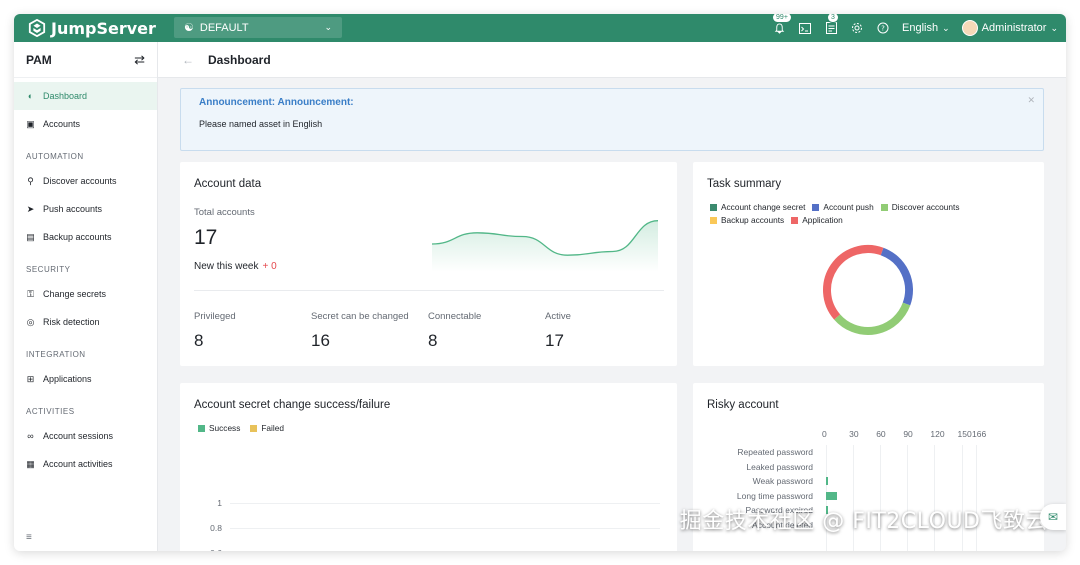 The width and height of the screenshot is (1080, 565). What do you see at coordinates (545, 246) in the screenshot?
I see `accounts-sparkline` at bounding box center [545, 246].